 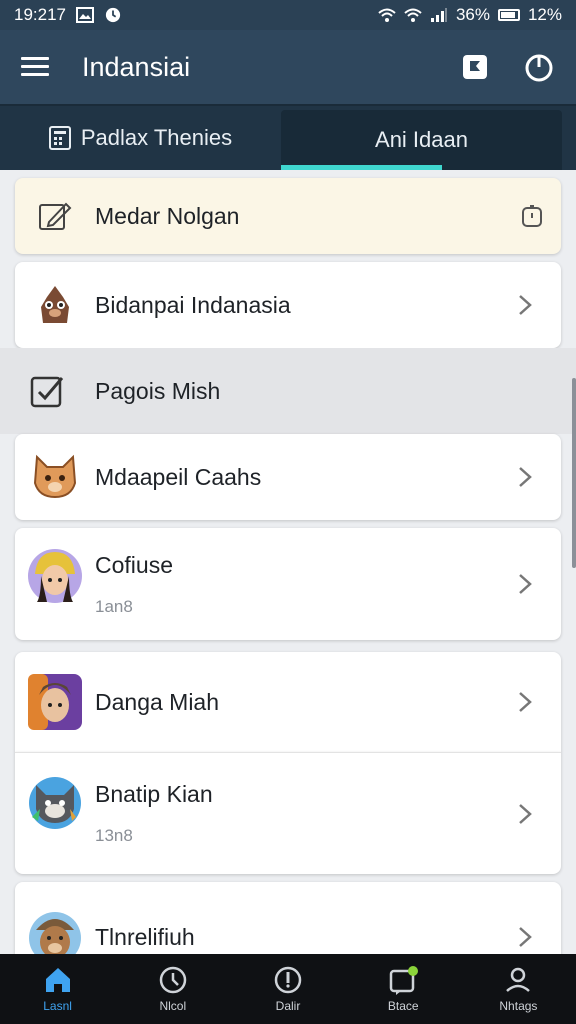 What do you see at coordinates (145, 936) in the screenshot?
I see `list-item-label: Tlnrelifiuh` at bounding box center [145, 936].